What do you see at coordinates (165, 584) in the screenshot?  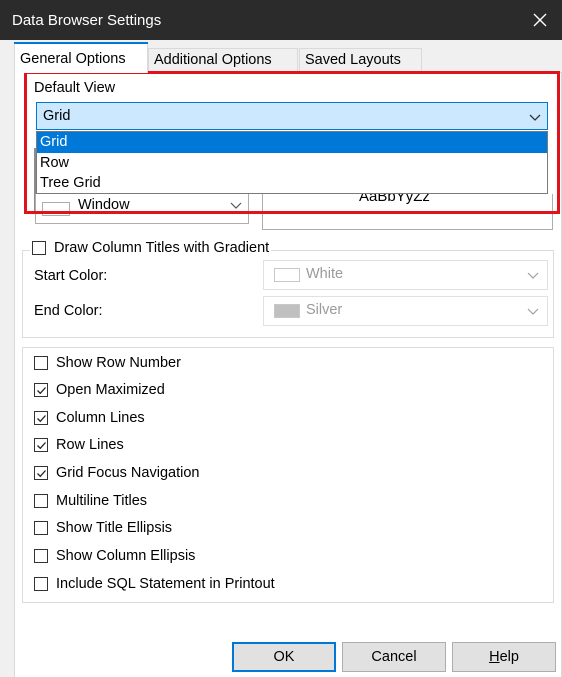 I see `option-label: Include SQL Statement in Printout` at bounding box center [165, 584].